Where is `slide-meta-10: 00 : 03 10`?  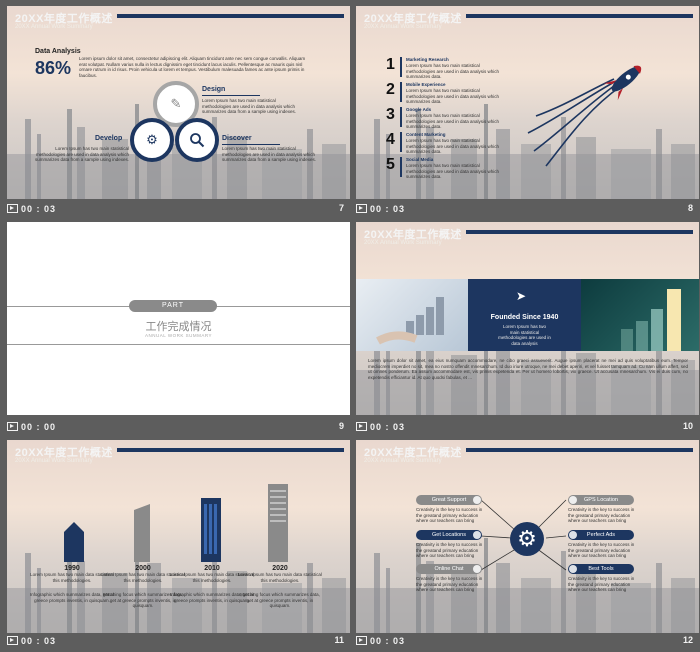
slide-meta-10: 00 : 03 10 is located at coordinates (527, 426).